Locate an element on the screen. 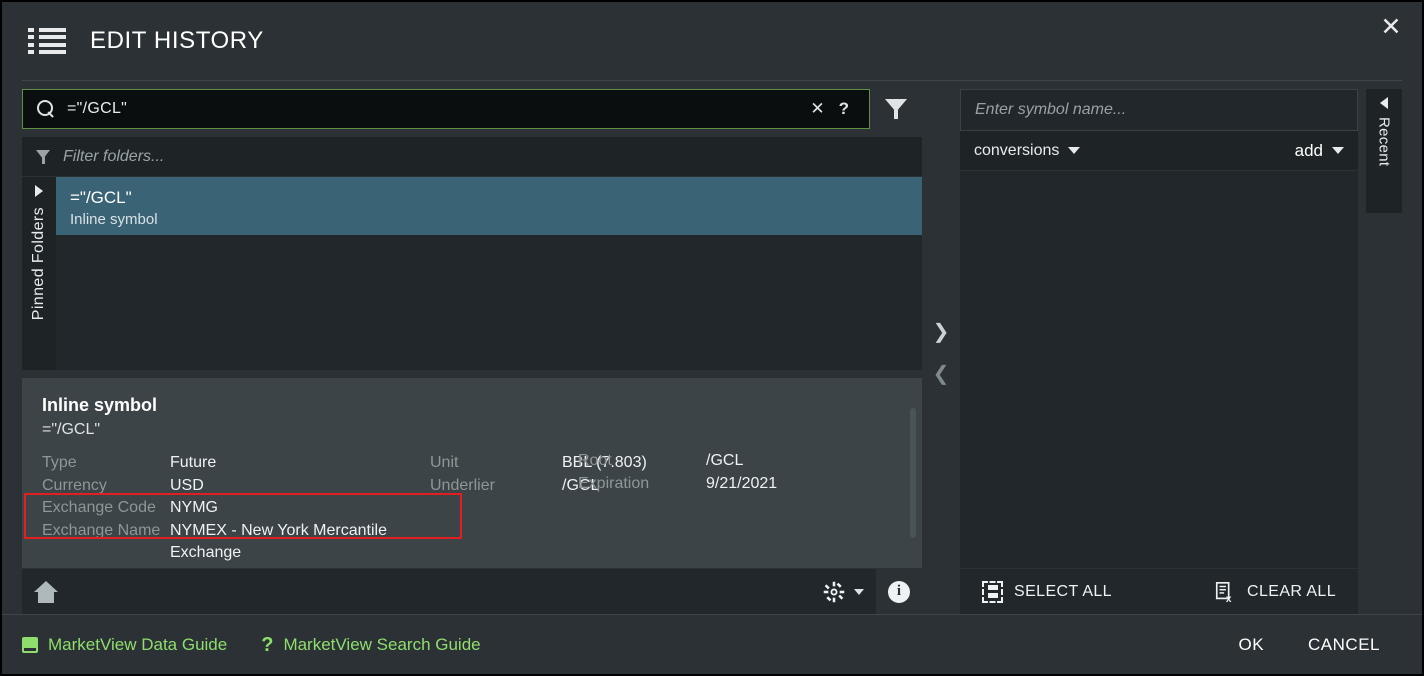 The image size is (1424, 676). recent-tab: Recent is located at coordinates (1384, 151).